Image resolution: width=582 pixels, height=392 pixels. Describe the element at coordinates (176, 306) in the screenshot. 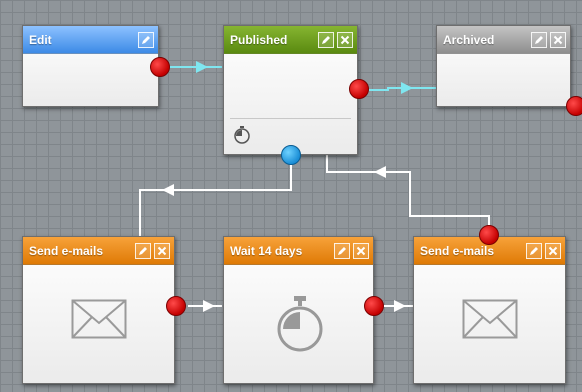

I see `node-send-emails-1-output-port` at that location.